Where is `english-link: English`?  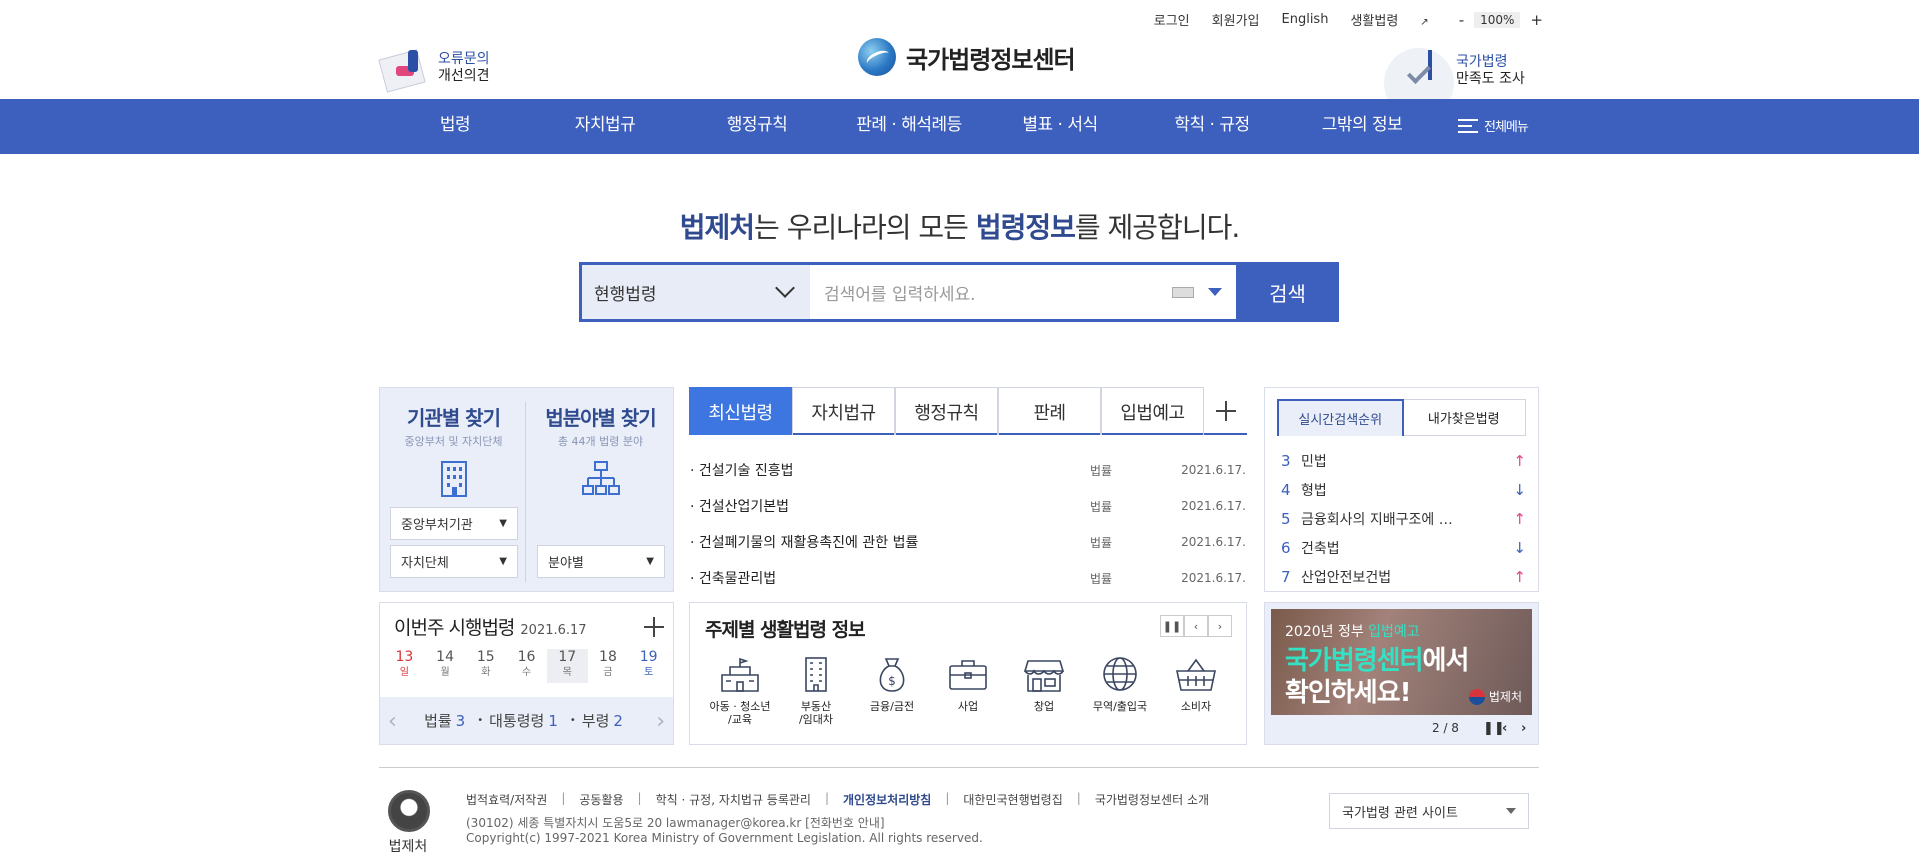 english-link: English is located at coordinates (1305, 19).